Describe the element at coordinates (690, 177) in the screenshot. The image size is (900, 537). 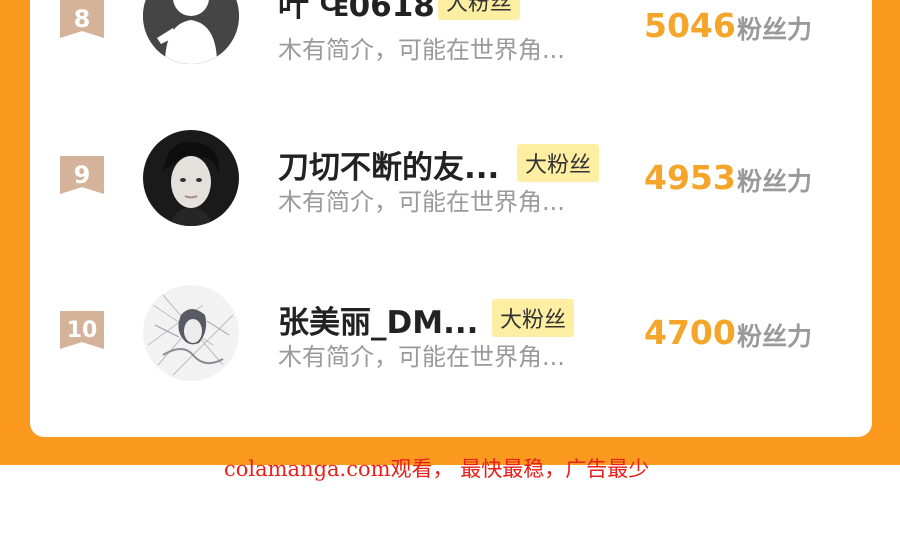
I see `fan-power-score: 4953` at that location.